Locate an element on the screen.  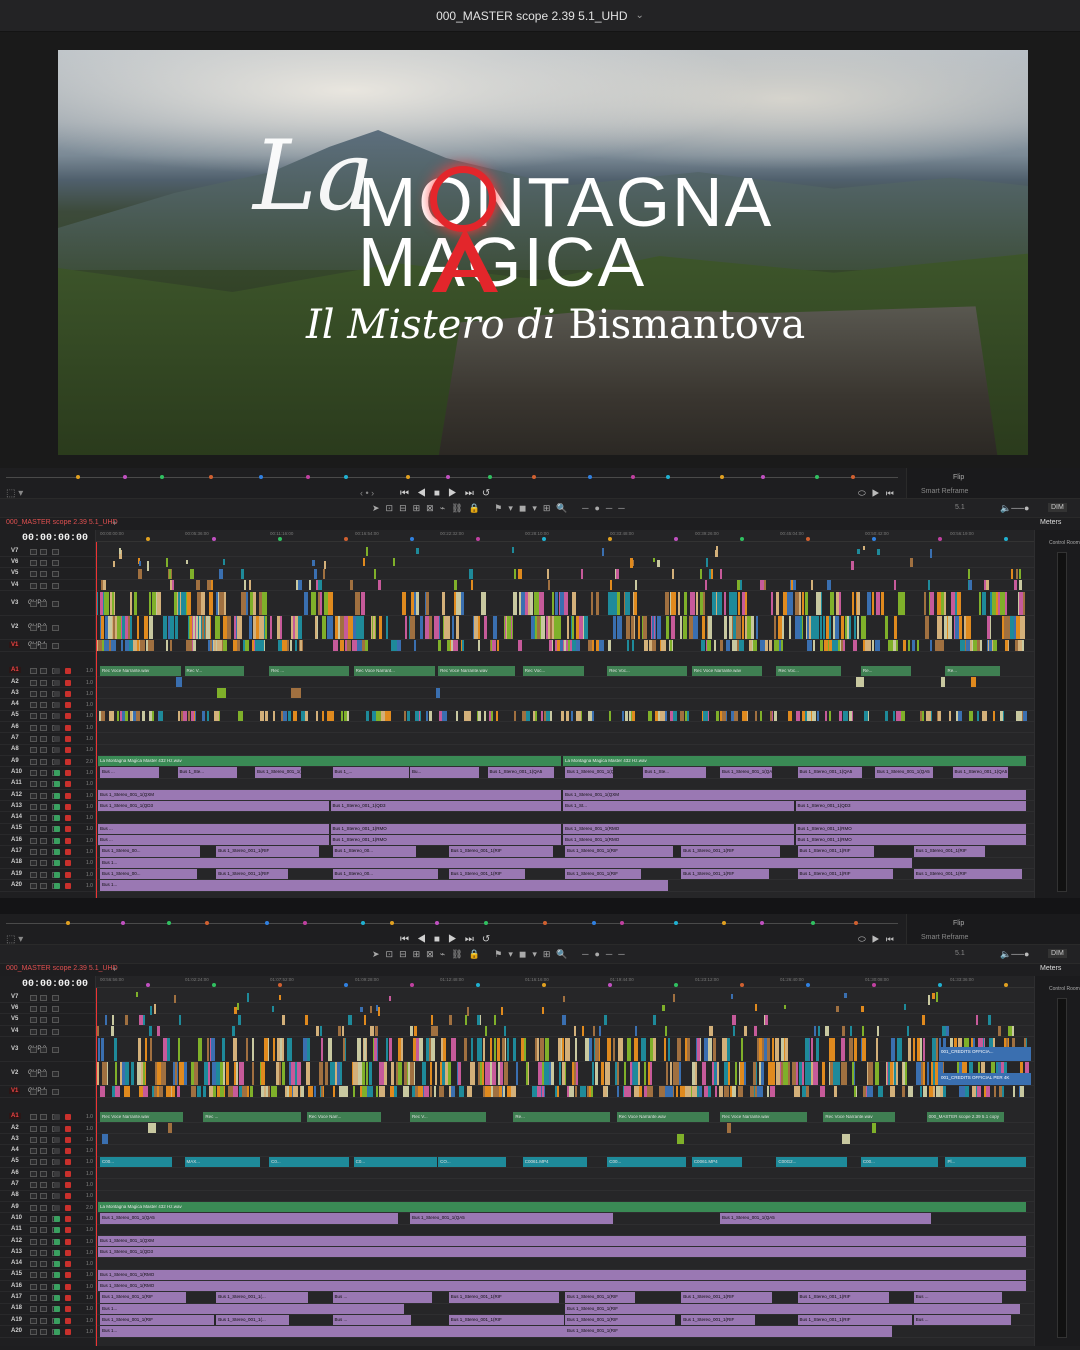
track-name: A3 is located at coordinates (15, 693).